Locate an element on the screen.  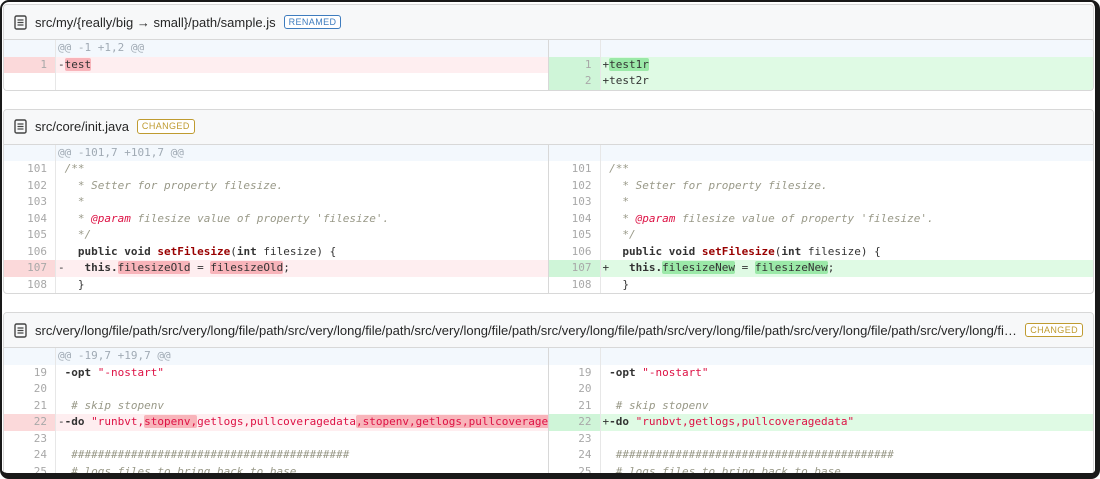
diff-pane-left: @@ -1 +1,2 @@ 1 -test is located at coordinates (276, 65).